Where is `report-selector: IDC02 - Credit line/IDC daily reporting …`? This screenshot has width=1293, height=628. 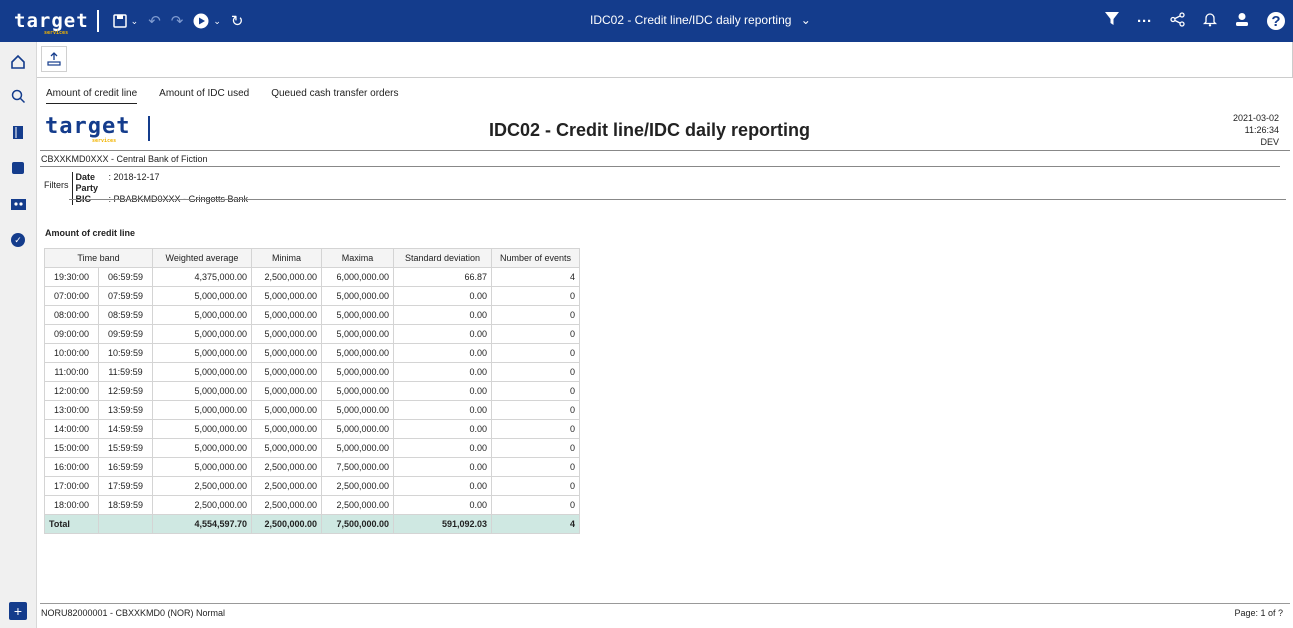
report-selector: IDC02 - Credit line/IDC daily reporting … is located at coordinates (700, 20).